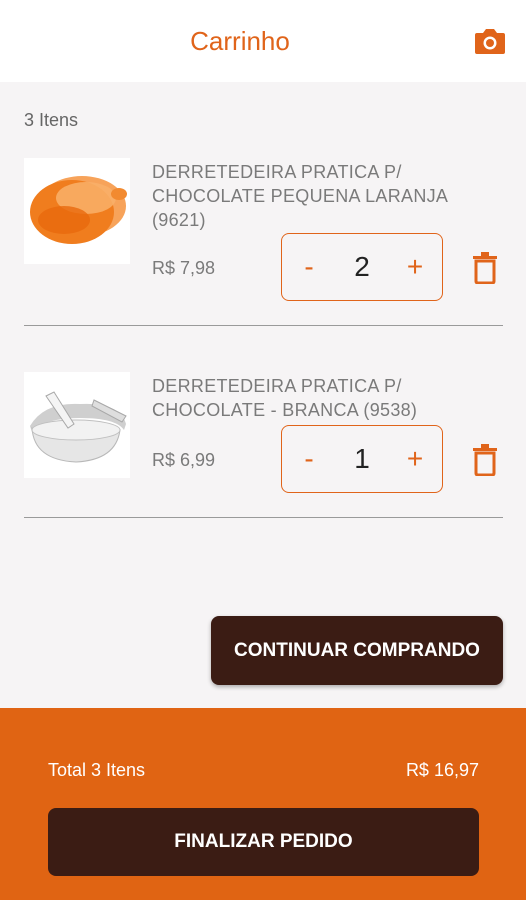 This screenshot has width=526, height=900. I want to click on quantity-value: 2, so click(362, 266).